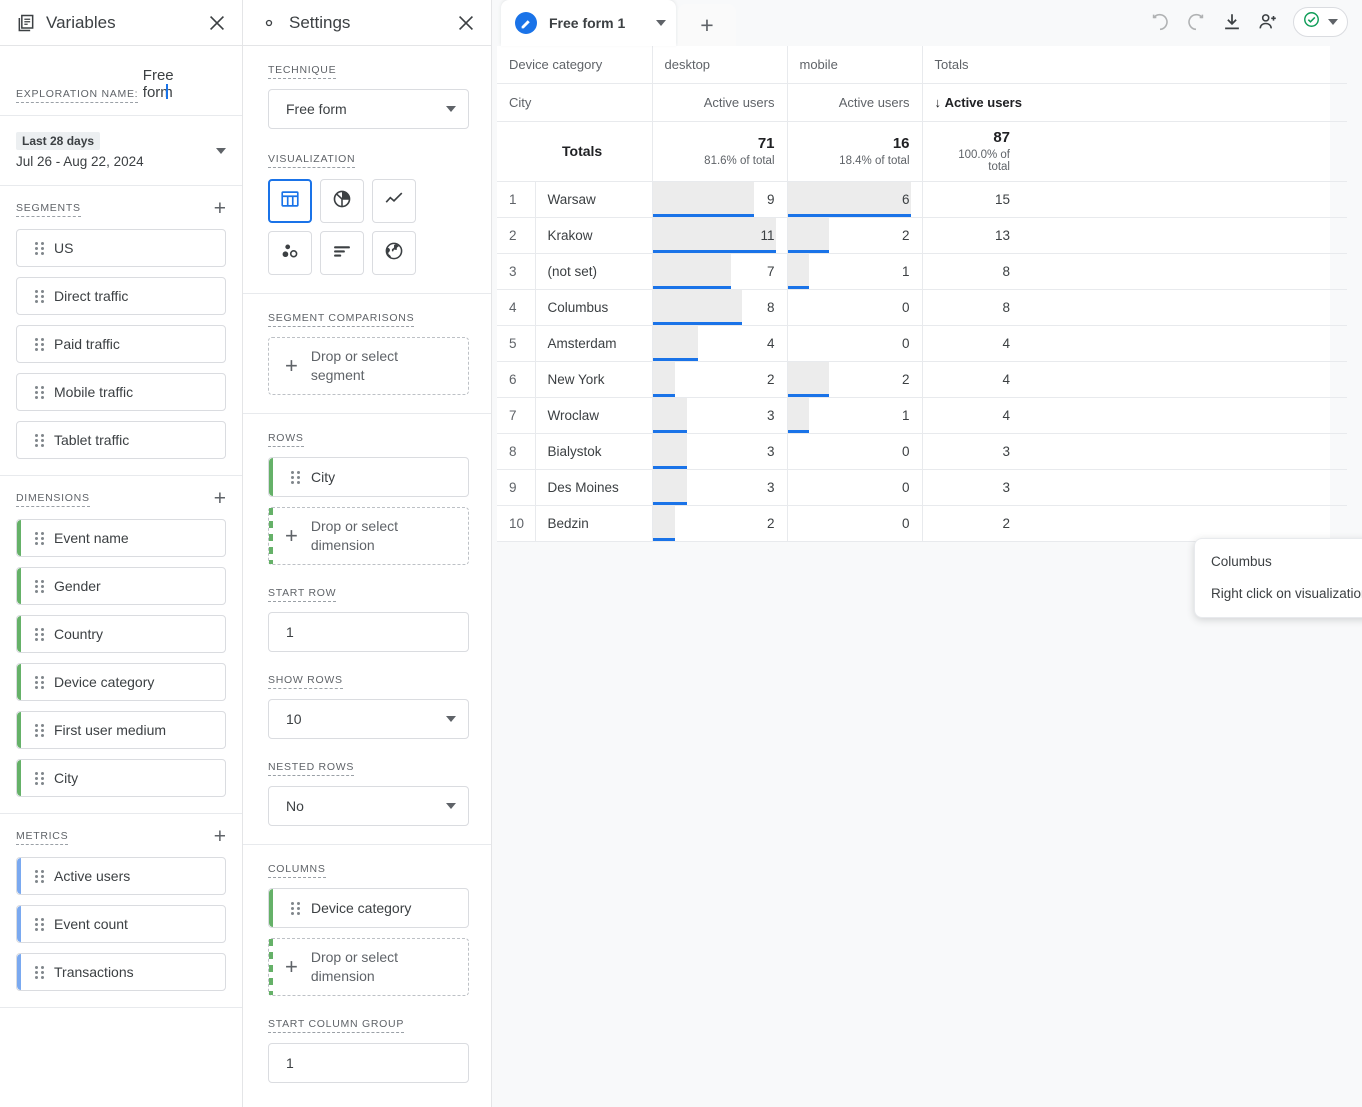 The image size is (1362, 1107). I want to click on table-row: 8 Bialystok 3 0 3, so click(922, 451).